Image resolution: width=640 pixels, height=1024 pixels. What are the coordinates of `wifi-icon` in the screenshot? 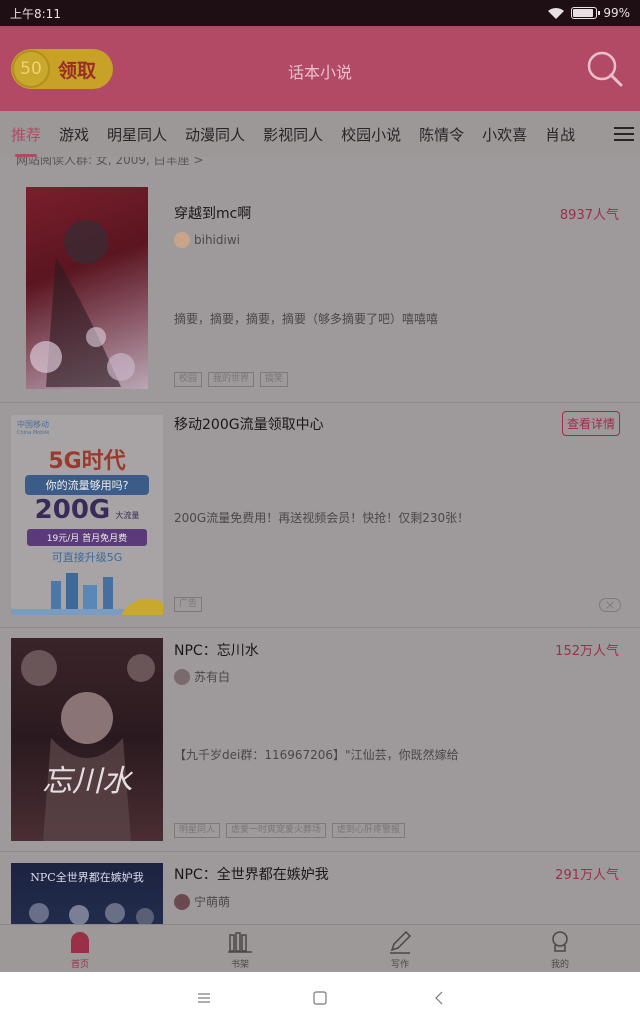 It's located at (556, 13).